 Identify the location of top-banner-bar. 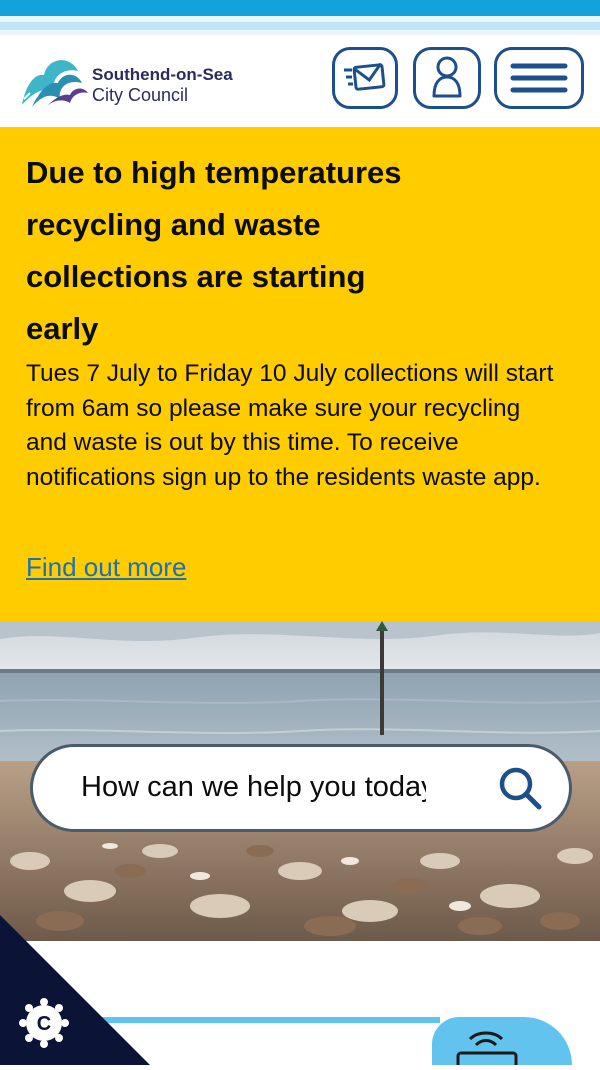
(300, 8).